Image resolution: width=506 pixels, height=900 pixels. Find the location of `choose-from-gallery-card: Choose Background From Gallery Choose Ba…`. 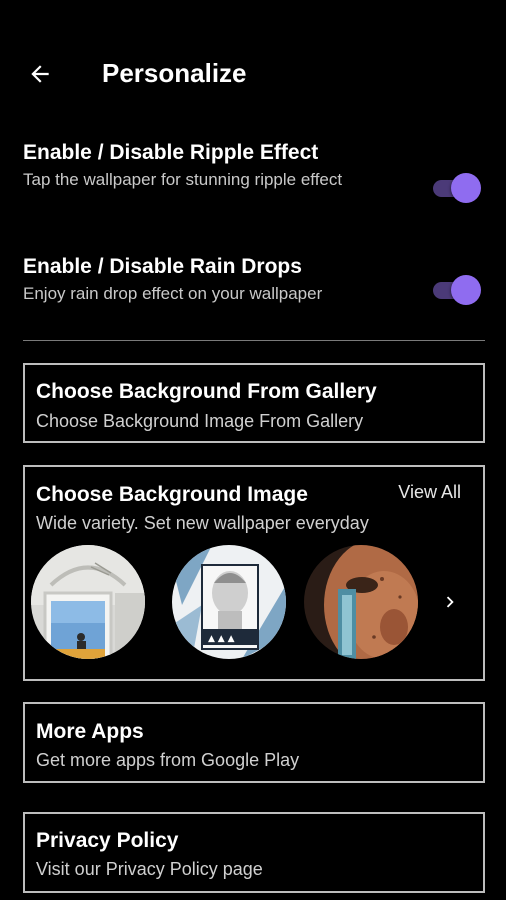

choose-from-gallery-card: Choose Background From Gallery Choose Ba… is located at coordinates (254, 403).